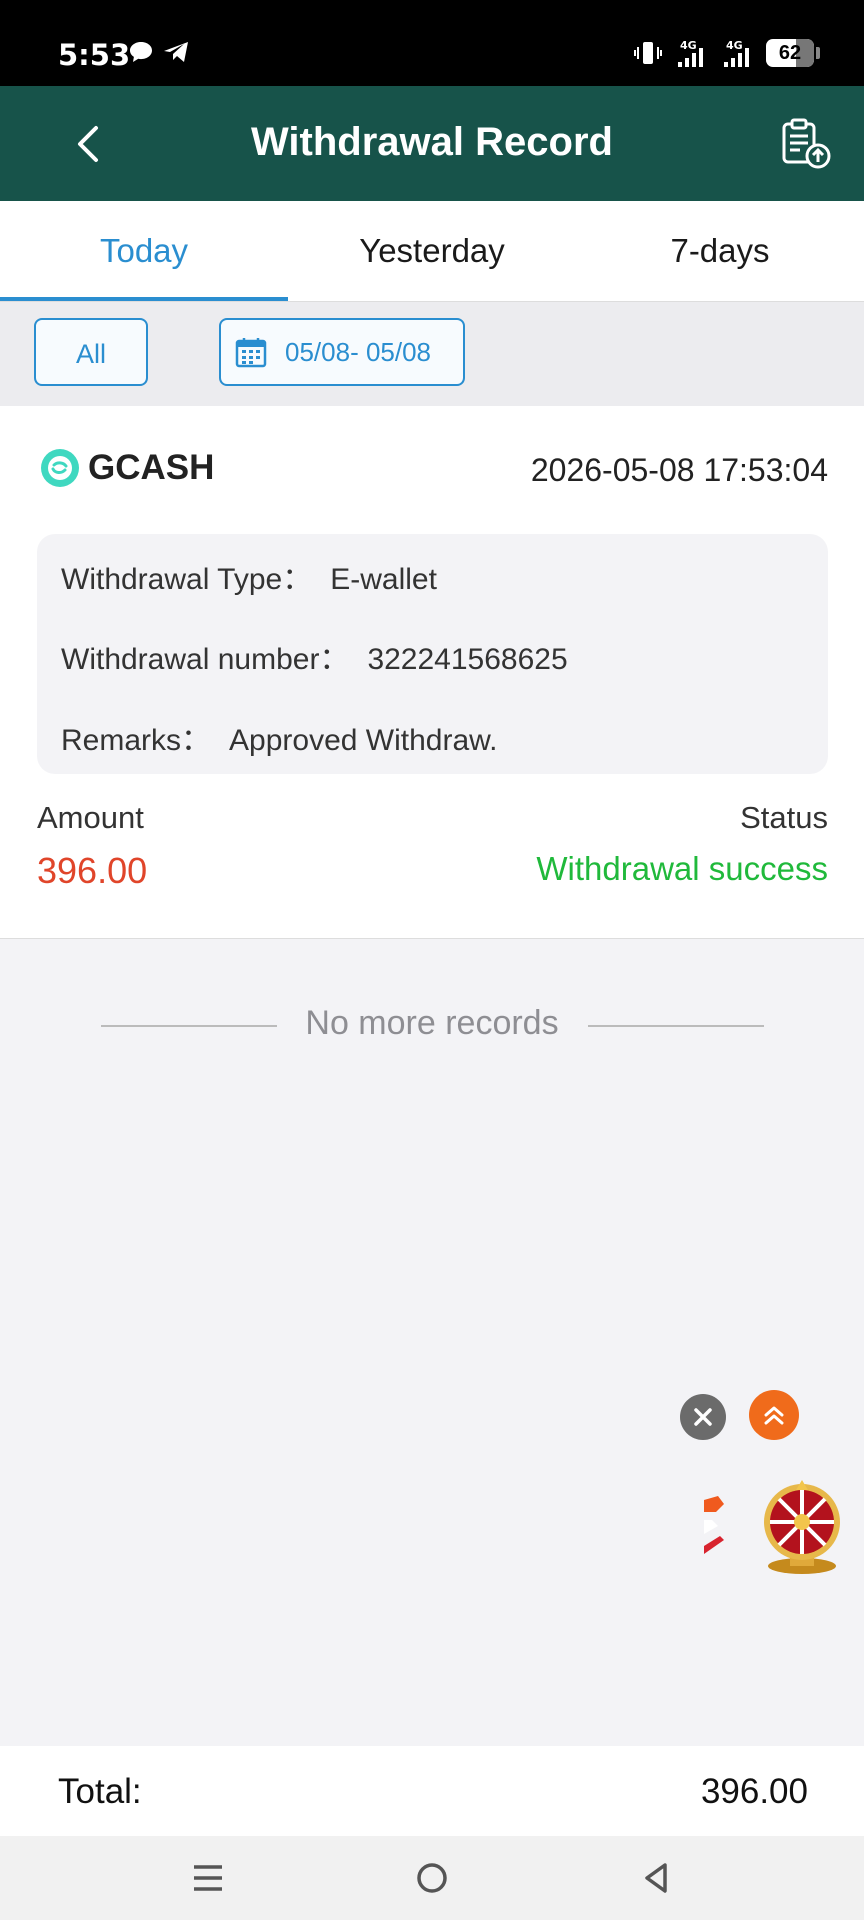 This screenshot has width=864, height=1920. I want to click on status-value: Withdrawal success, so click(682, 868).